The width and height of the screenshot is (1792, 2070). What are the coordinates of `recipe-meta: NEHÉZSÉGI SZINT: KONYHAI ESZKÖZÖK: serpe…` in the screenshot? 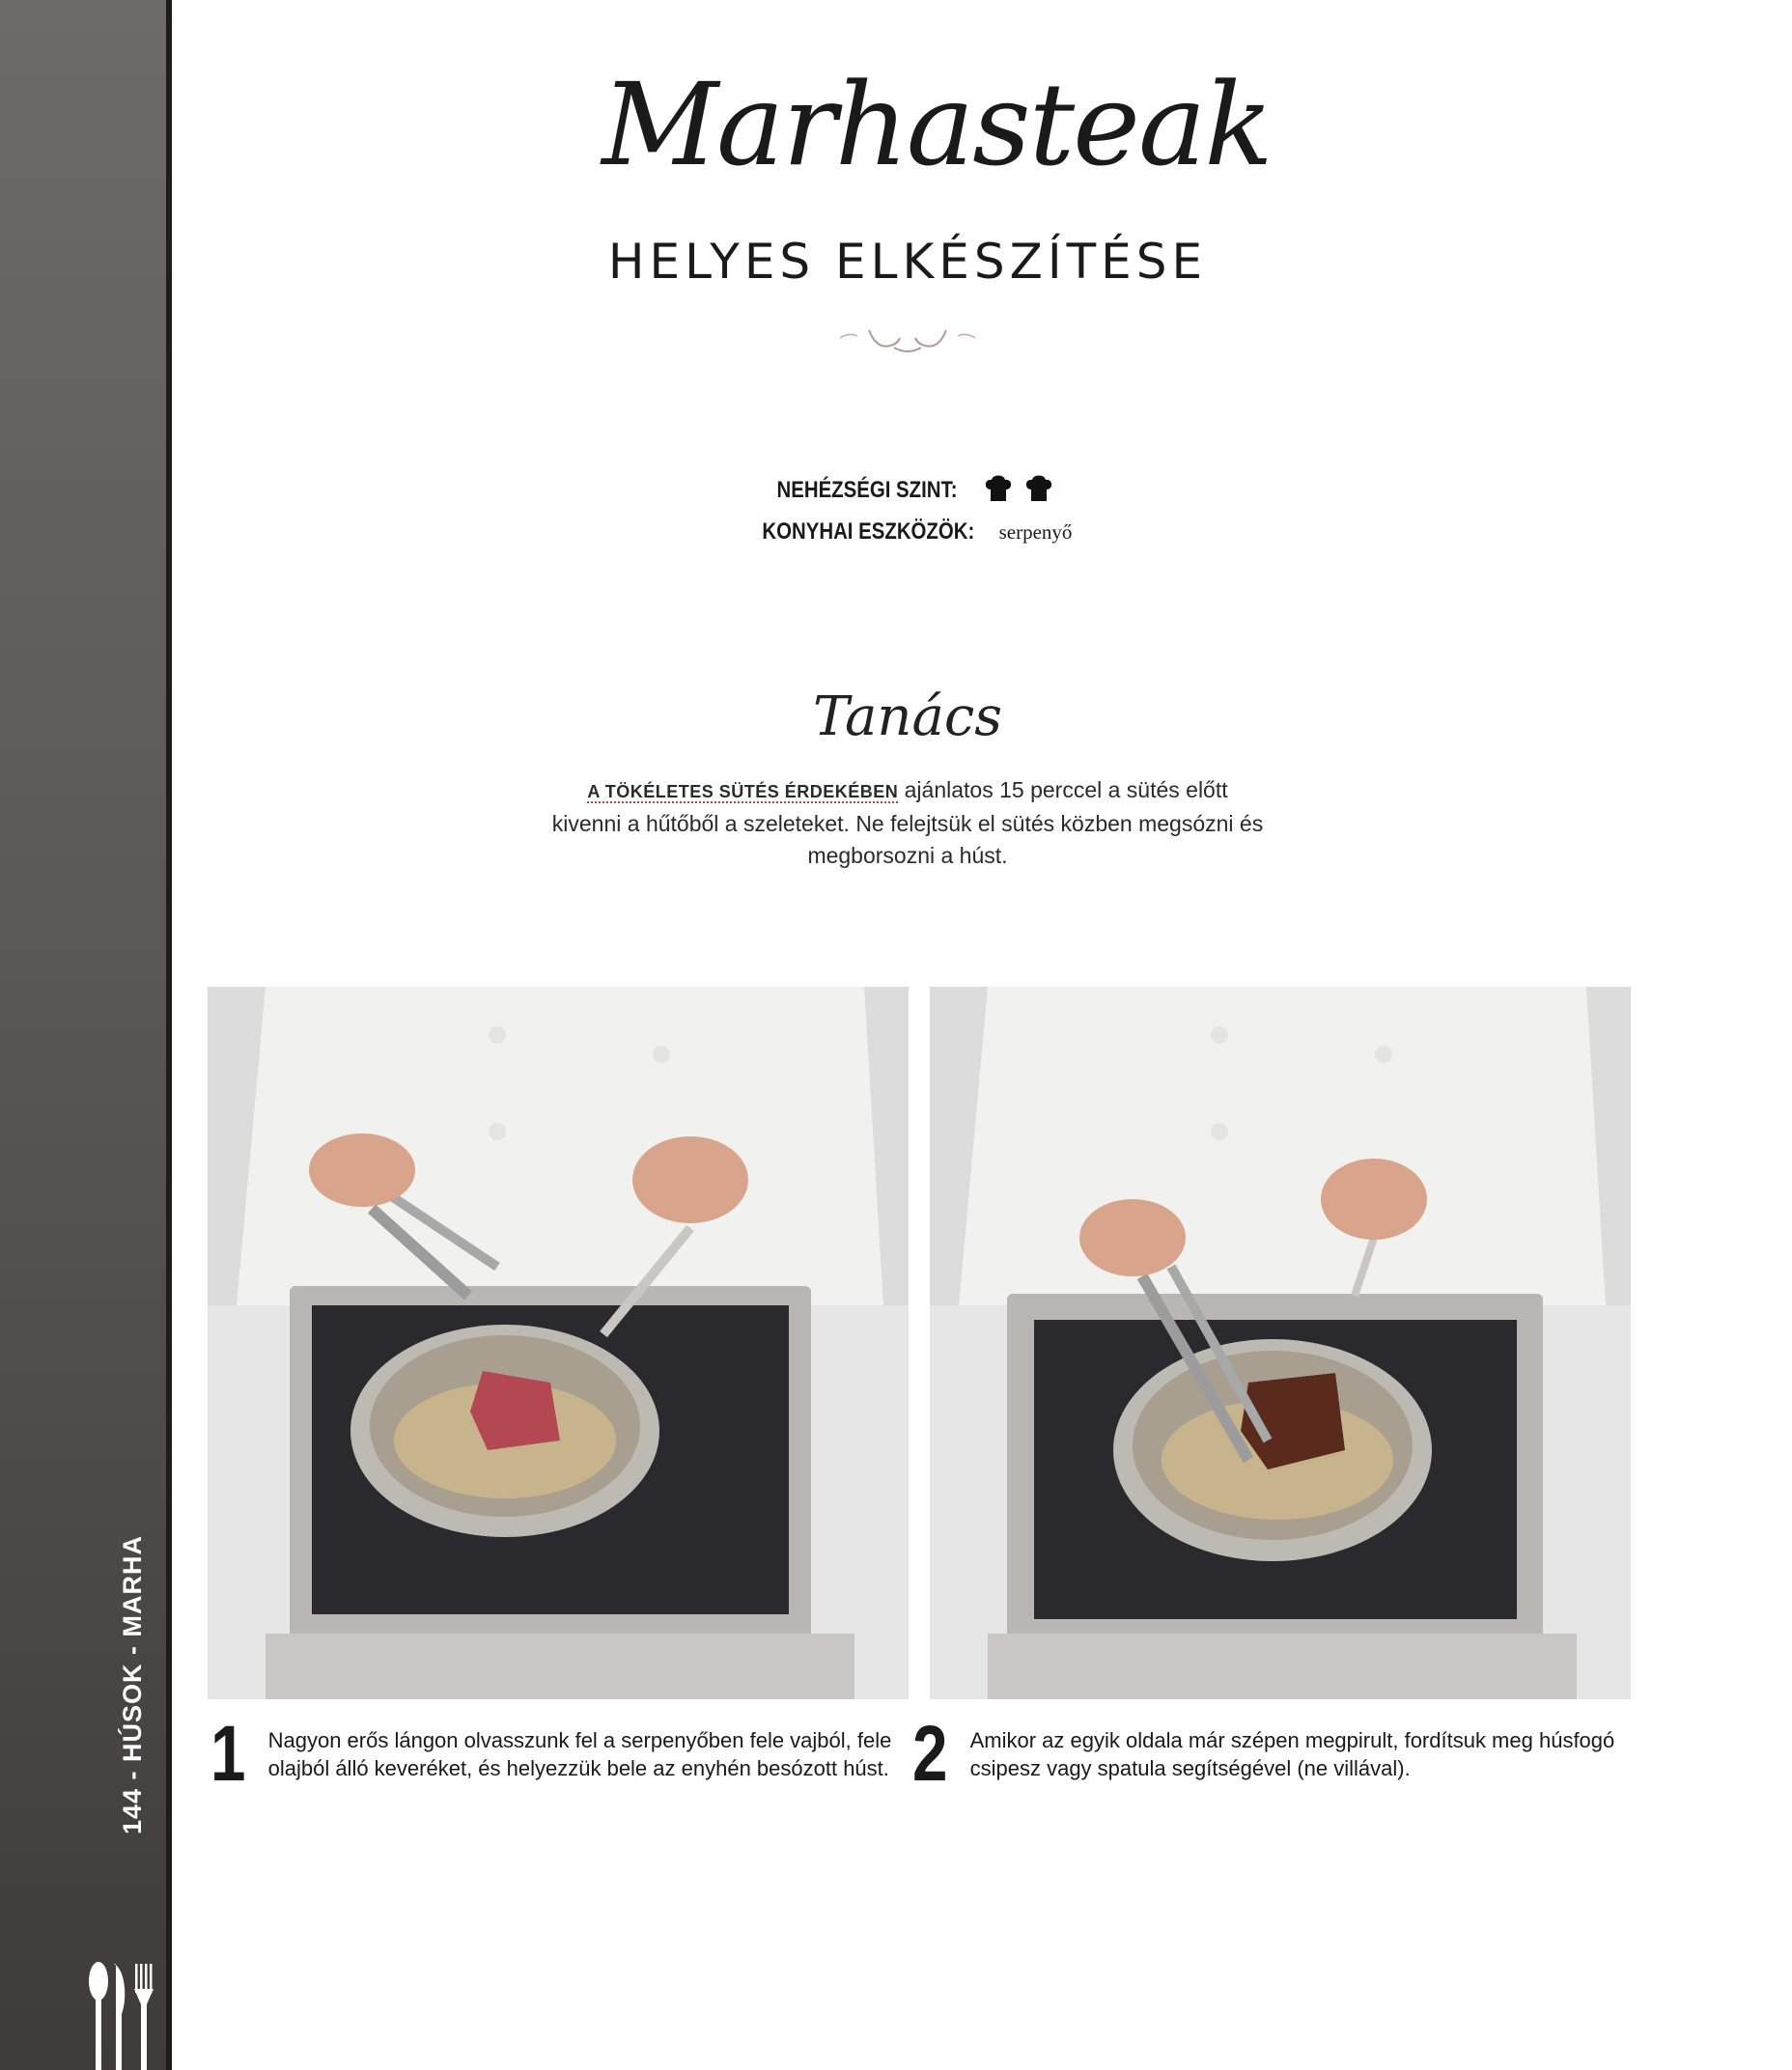 It's located at (908, 510).